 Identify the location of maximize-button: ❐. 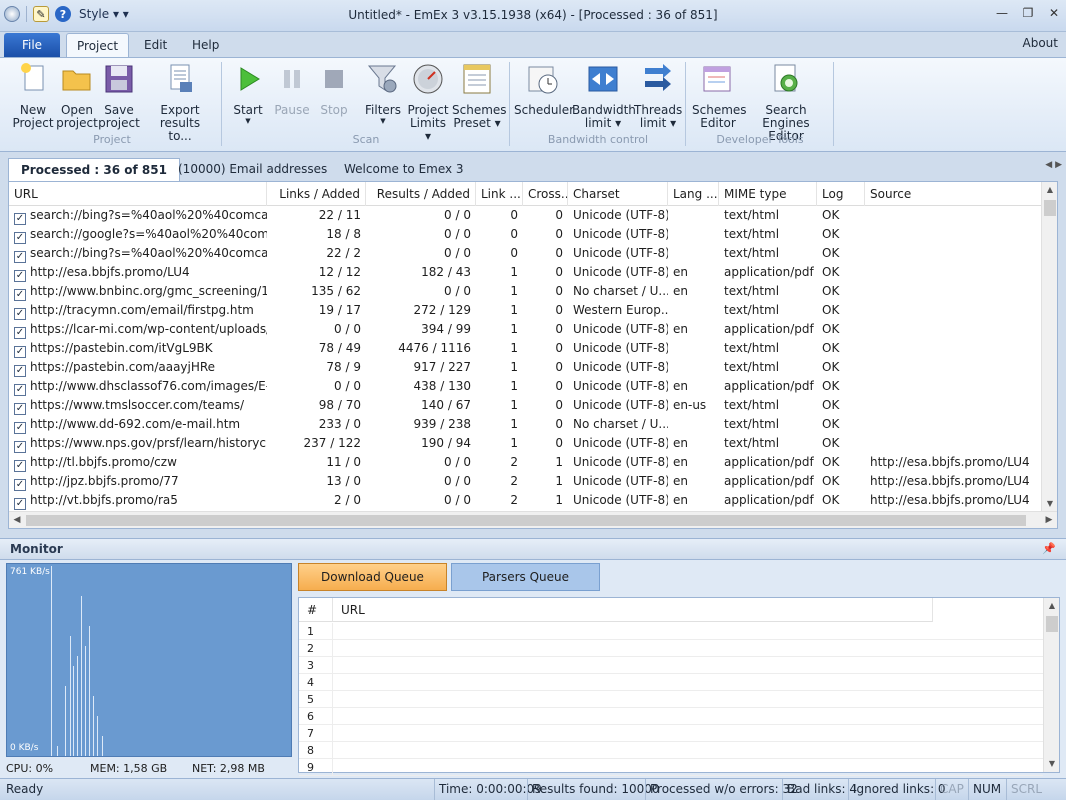
(1028, 13).